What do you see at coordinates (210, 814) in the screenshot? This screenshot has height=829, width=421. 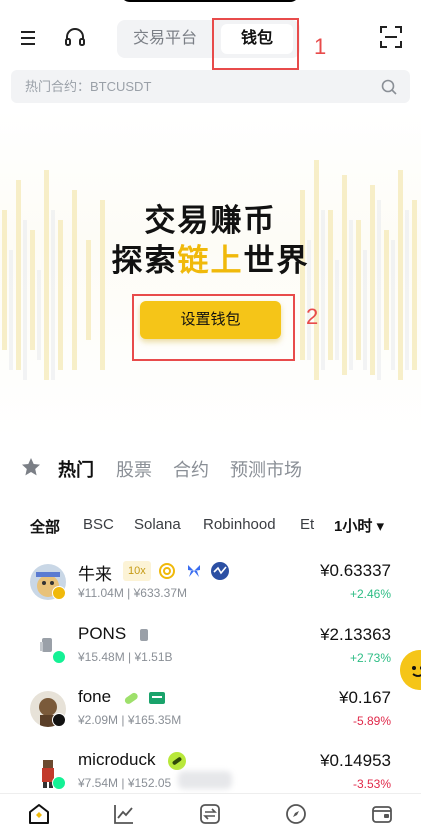 I see `swap-icon` at bounding box center [210, 814].